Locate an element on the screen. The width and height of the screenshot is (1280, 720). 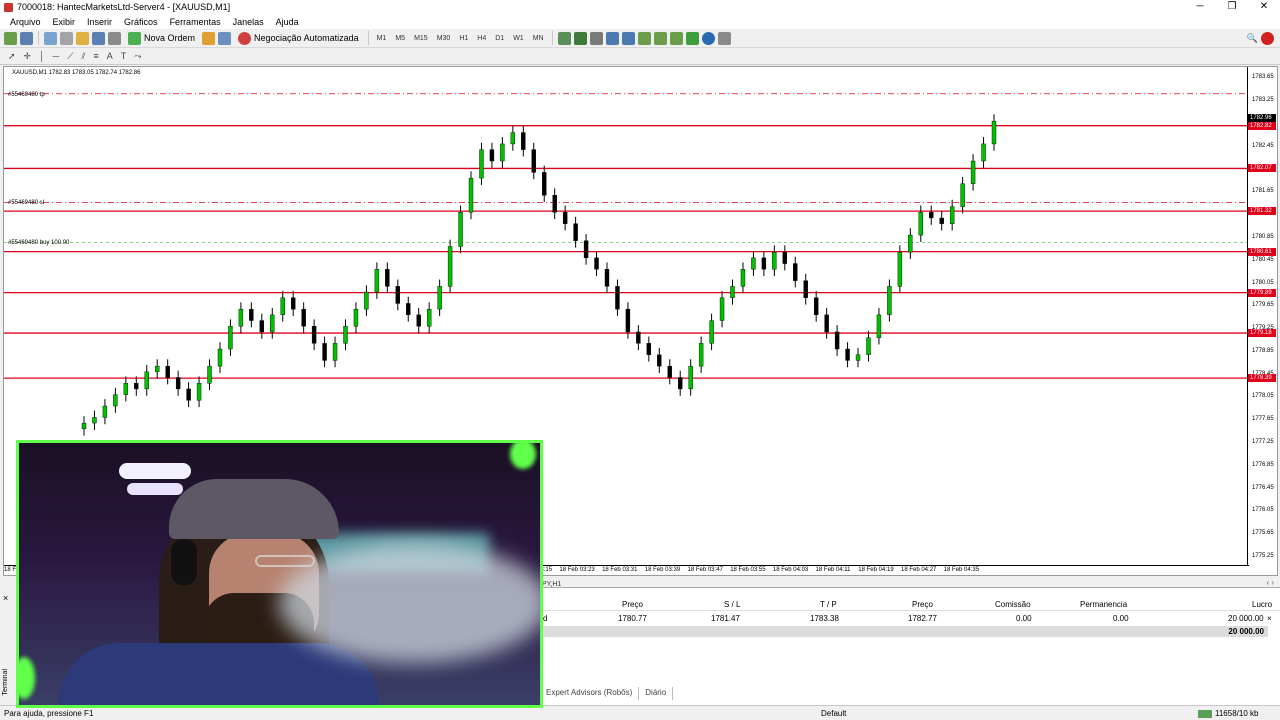
trendline-icon: ⟋ is located at coordinates (70, 56).